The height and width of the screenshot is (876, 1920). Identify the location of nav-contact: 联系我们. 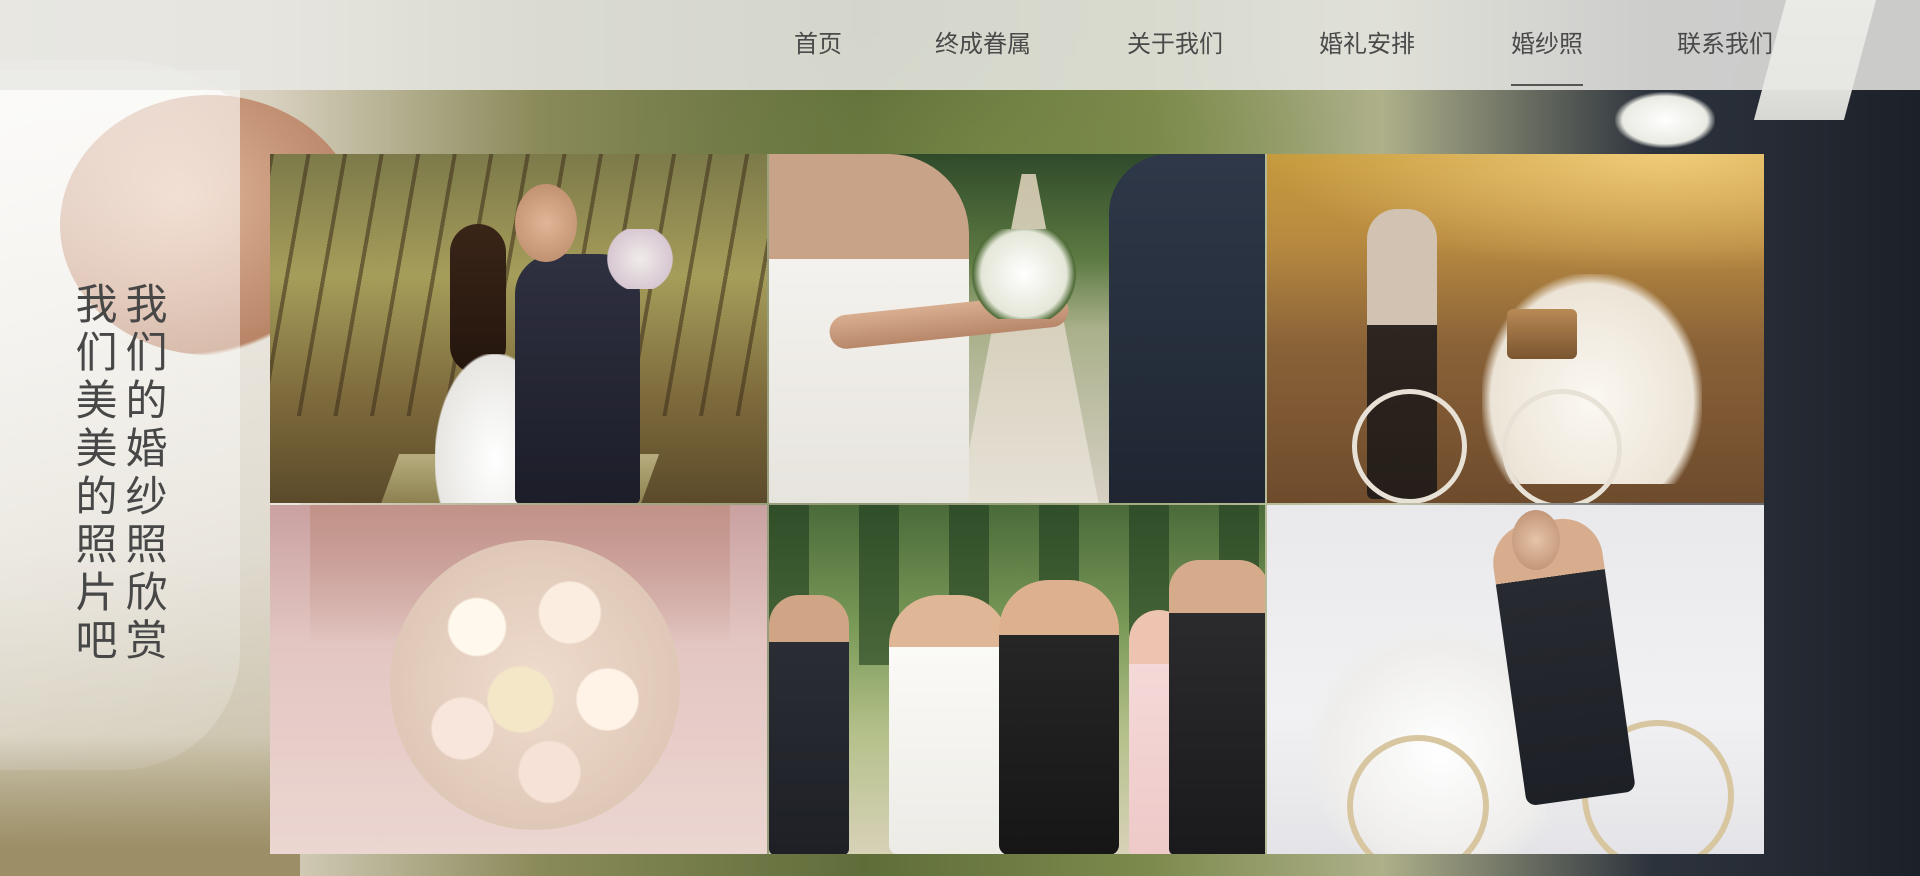
(1725, 54).